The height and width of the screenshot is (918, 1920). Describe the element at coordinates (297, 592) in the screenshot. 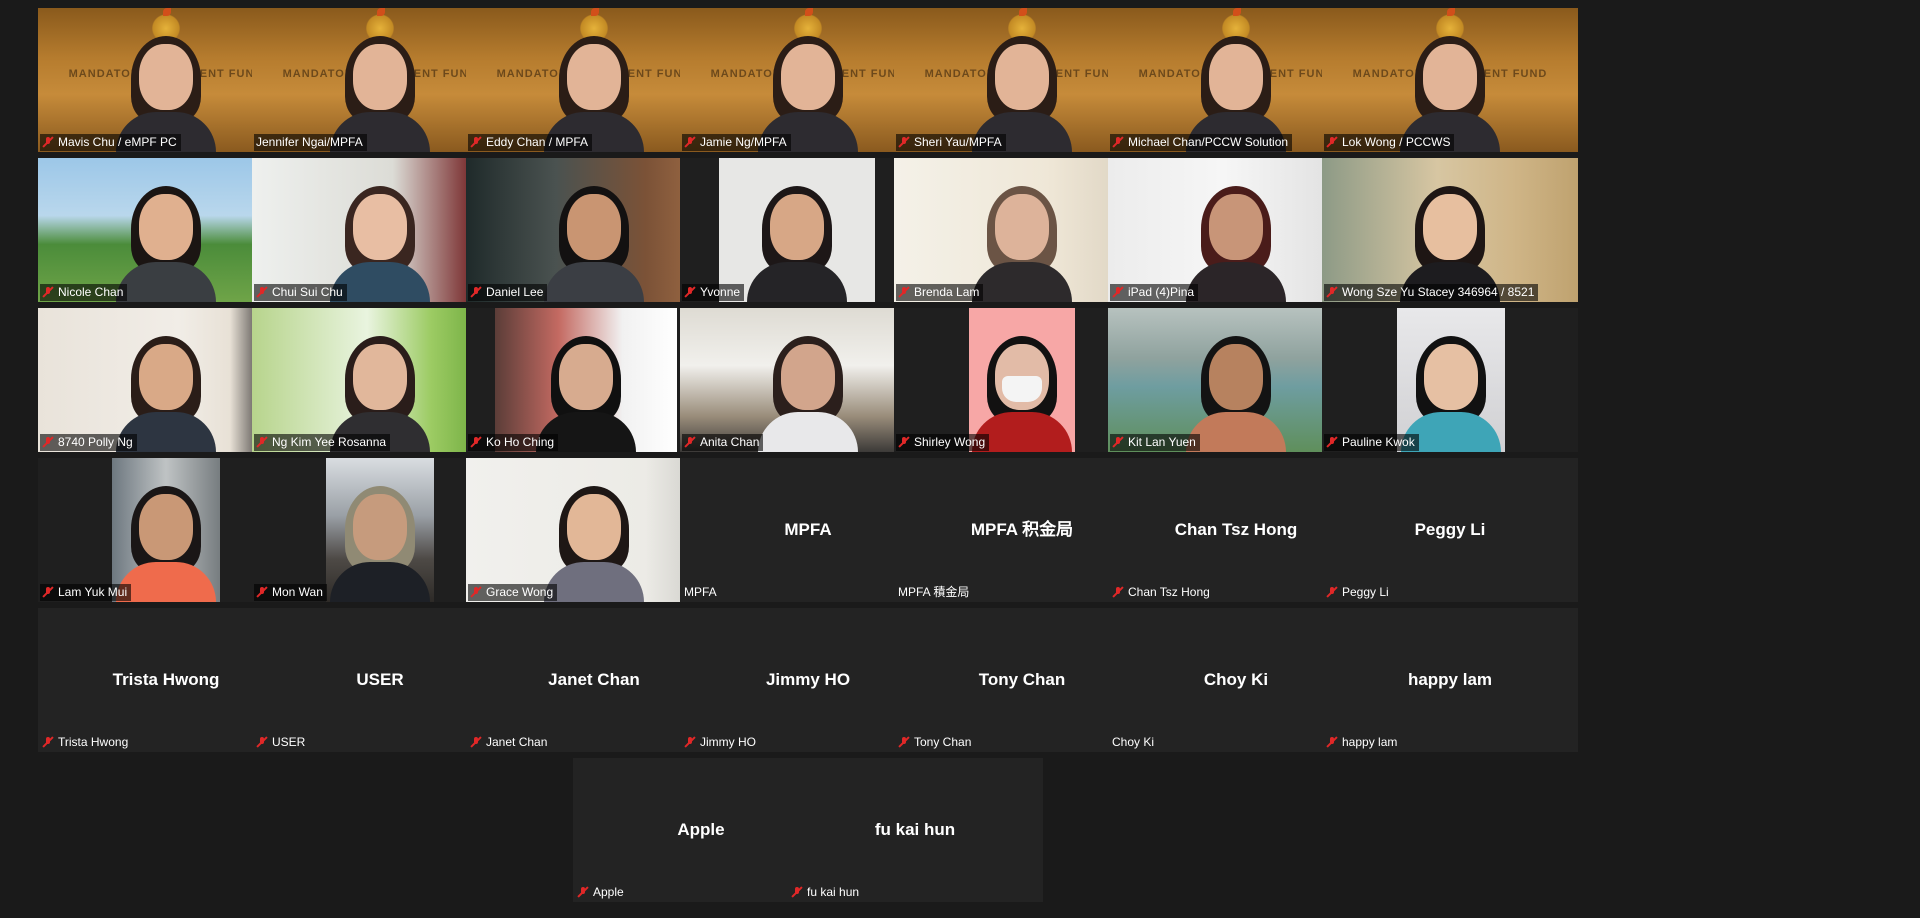

I see `participant-name: Mon Wan` at that location.